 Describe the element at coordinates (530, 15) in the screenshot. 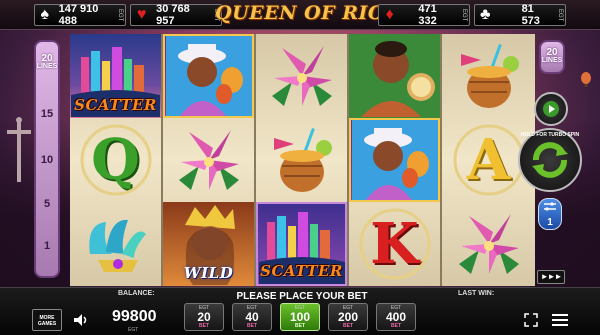

I see `jackpot-amount: 81 573` at that location.